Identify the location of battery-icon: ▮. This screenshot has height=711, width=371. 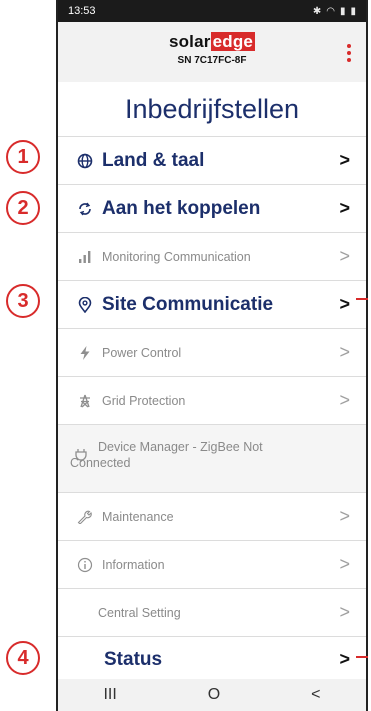
(353, 11).